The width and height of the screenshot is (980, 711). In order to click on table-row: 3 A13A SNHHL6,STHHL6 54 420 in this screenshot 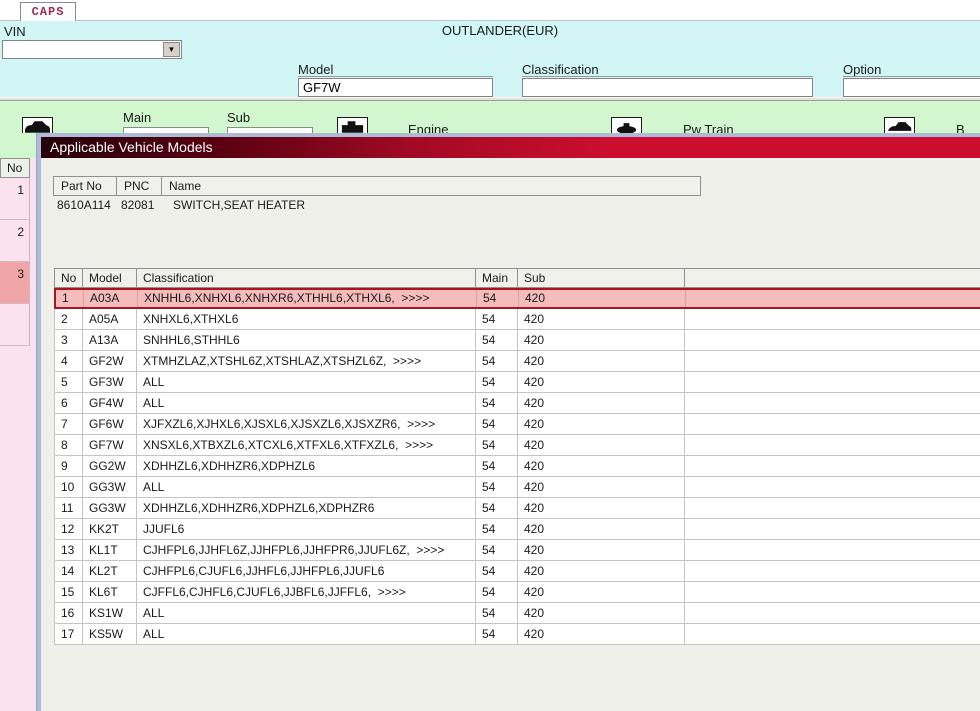, I will do `click(517, 340)`.